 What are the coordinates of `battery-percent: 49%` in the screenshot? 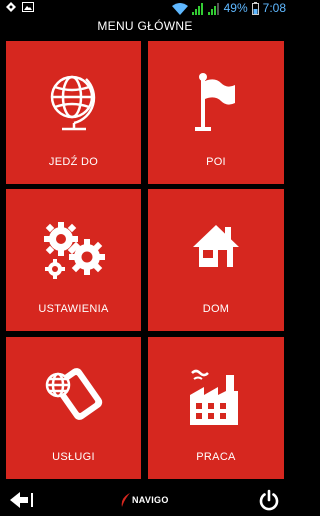 It's located at (235, 8).